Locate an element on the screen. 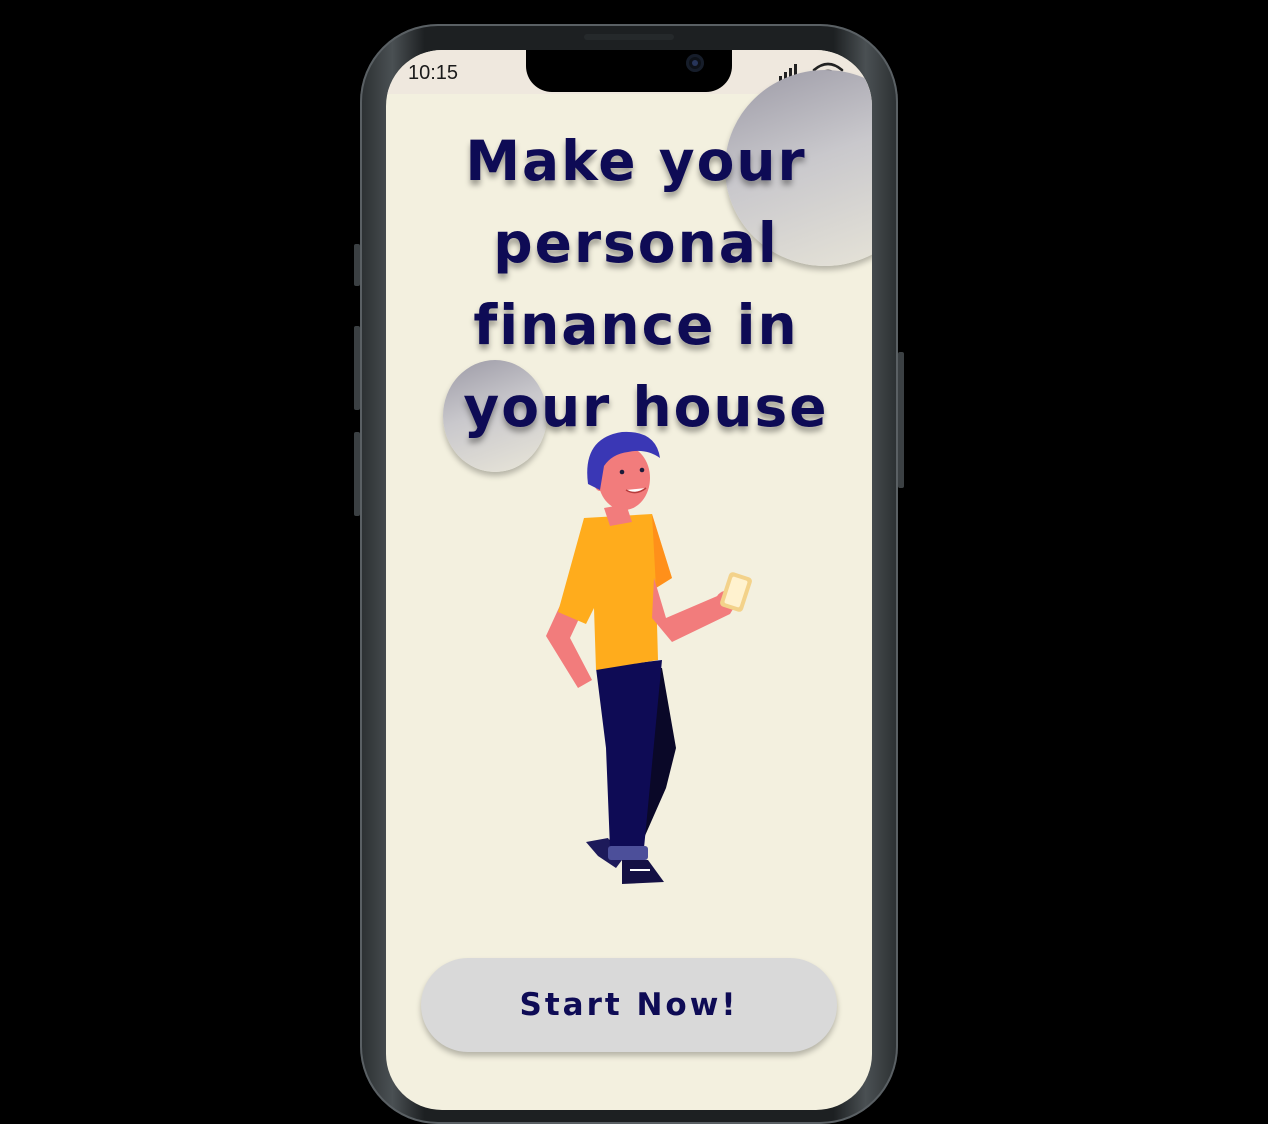 This screenshot has height=1124, width=1268. volume-down-button is located at coordinates (357, 474).